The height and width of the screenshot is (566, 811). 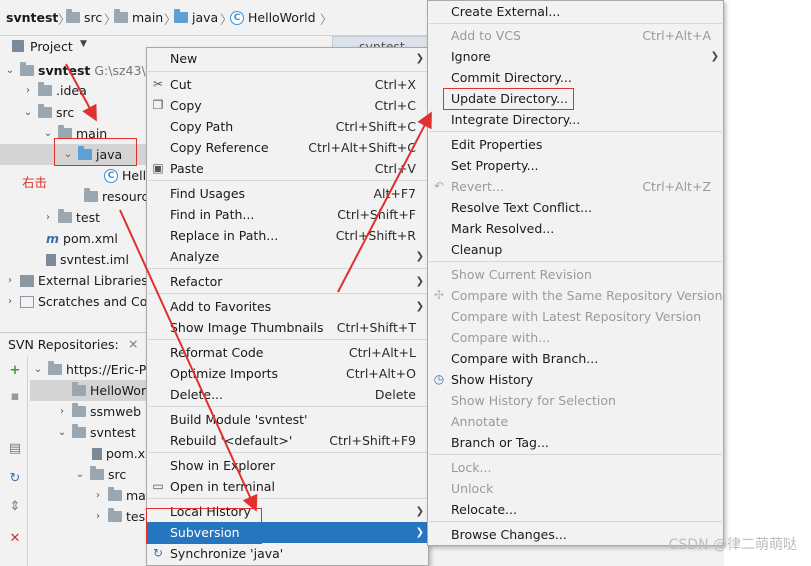 I want to click on annotation-arrow-to-java, so click(x=81, y=92).